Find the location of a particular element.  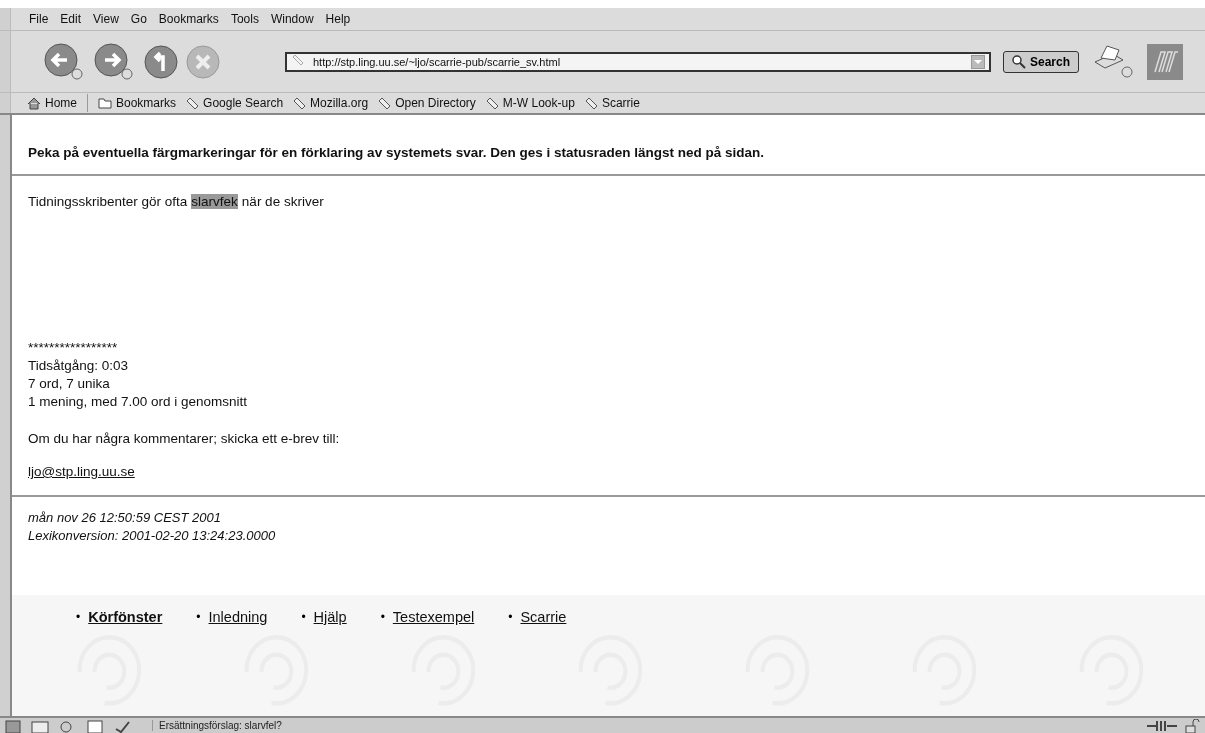

stats-line: Tidsåtgång: 0:03 is located at coordinates (79, 366).